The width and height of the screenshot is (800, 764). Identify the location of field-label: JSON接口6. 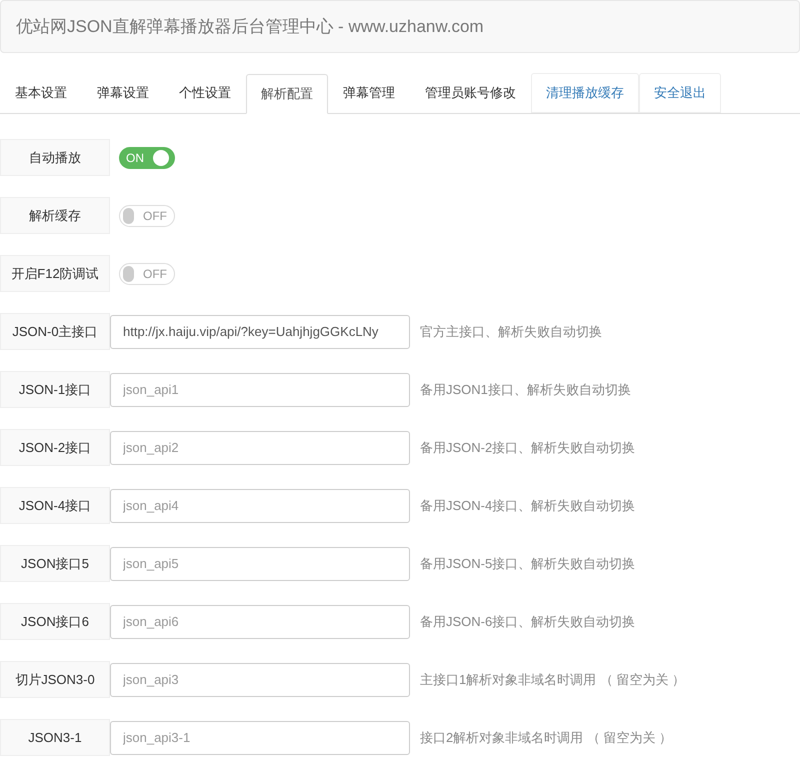
(55, 621).